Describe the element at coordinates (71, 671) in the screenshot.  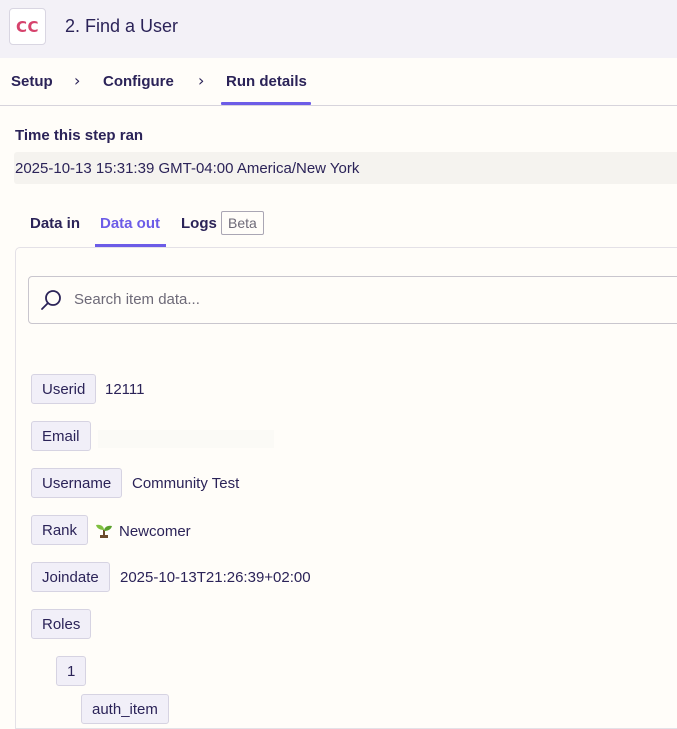
I see `field-key-roles-index: 1` at that location.